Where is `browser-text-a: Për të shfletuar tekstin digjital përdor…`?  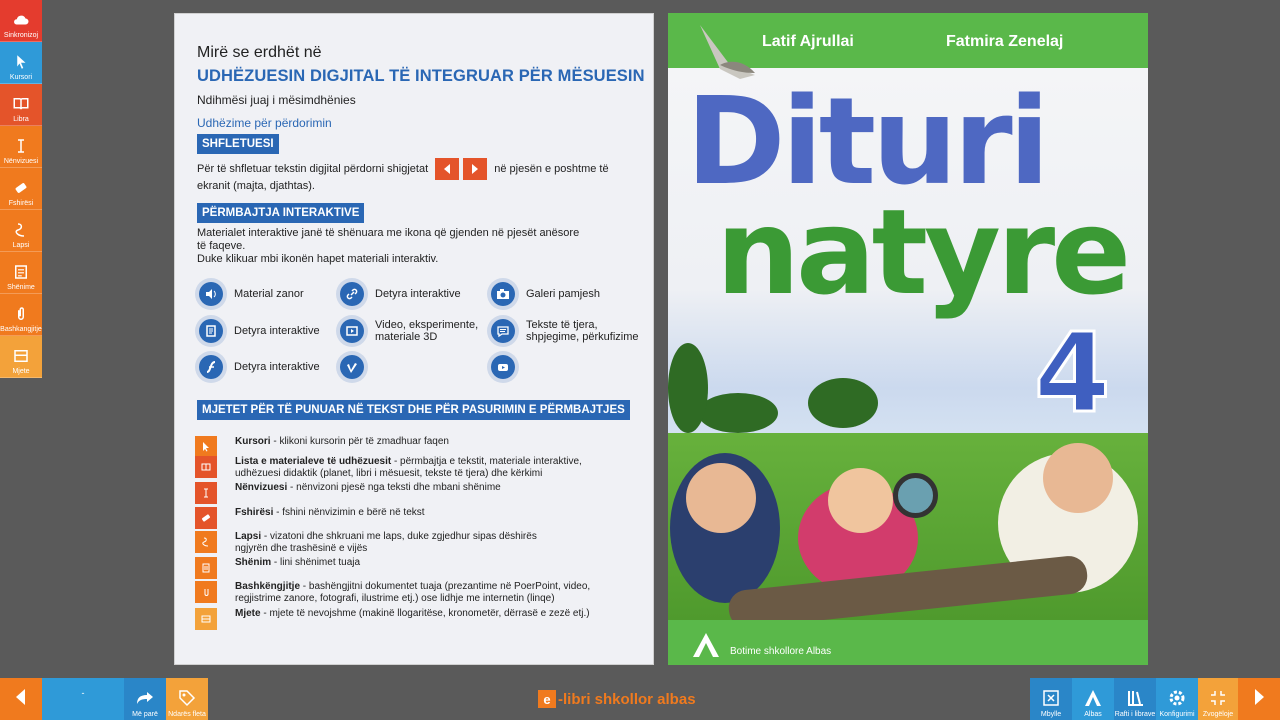
browser-text-a: Për të shfletuar tekstin digjital përdor… is located at coordinates (313, 168).